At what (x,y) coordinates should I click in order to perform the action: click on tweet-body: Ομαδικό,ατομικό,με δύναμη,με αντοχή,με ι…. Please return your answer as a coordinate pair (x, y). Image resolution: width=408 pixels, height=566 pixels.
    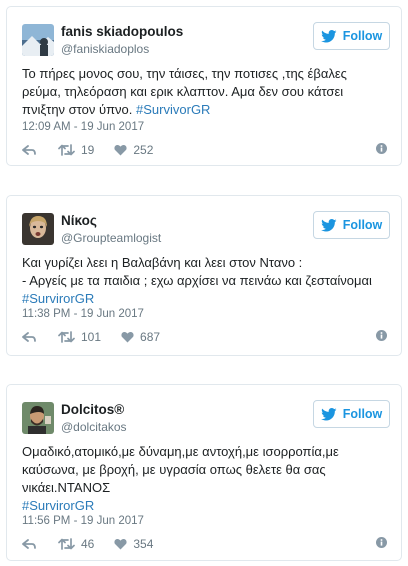
    Looking at the image, I should click on (180, 469).